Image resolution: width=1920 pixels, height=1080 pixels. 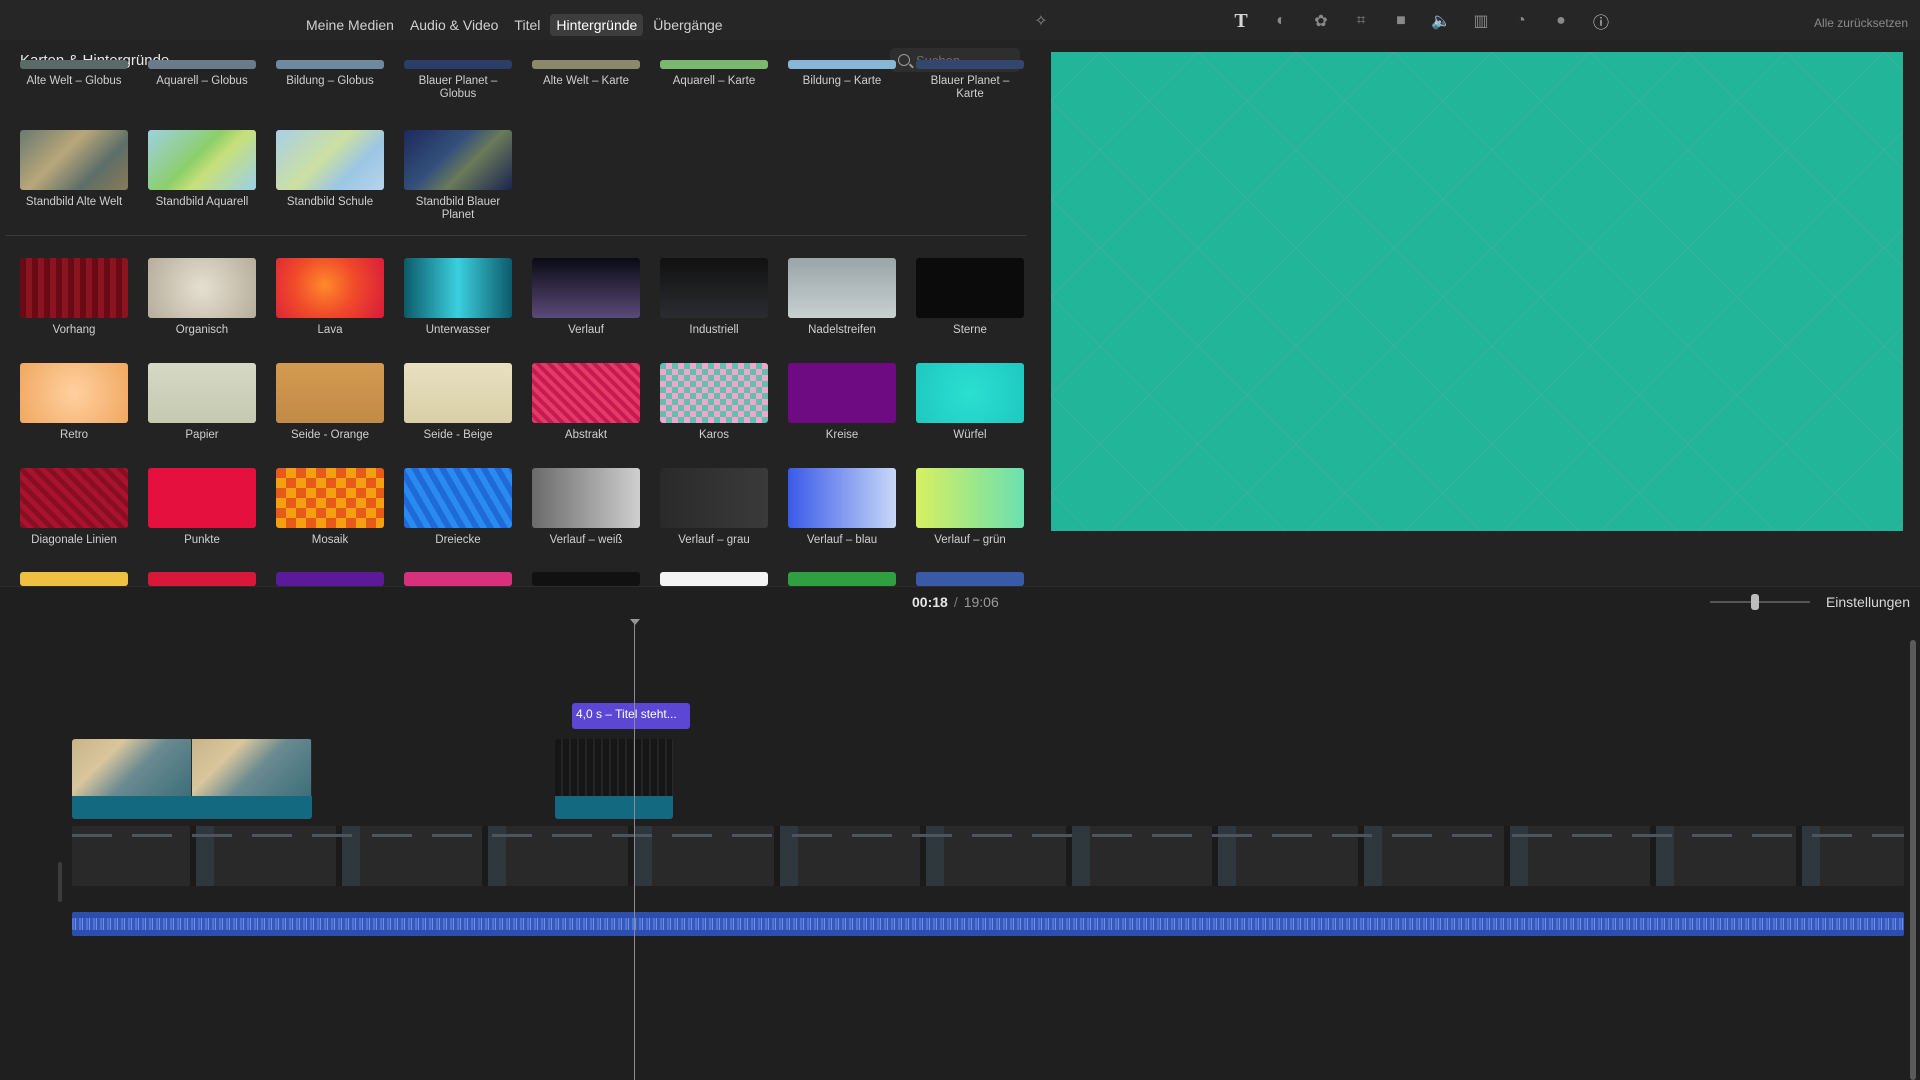 I want to click on tile-alte-welt-karte: Alte Welt – Karte, so click(x=586, y=93).